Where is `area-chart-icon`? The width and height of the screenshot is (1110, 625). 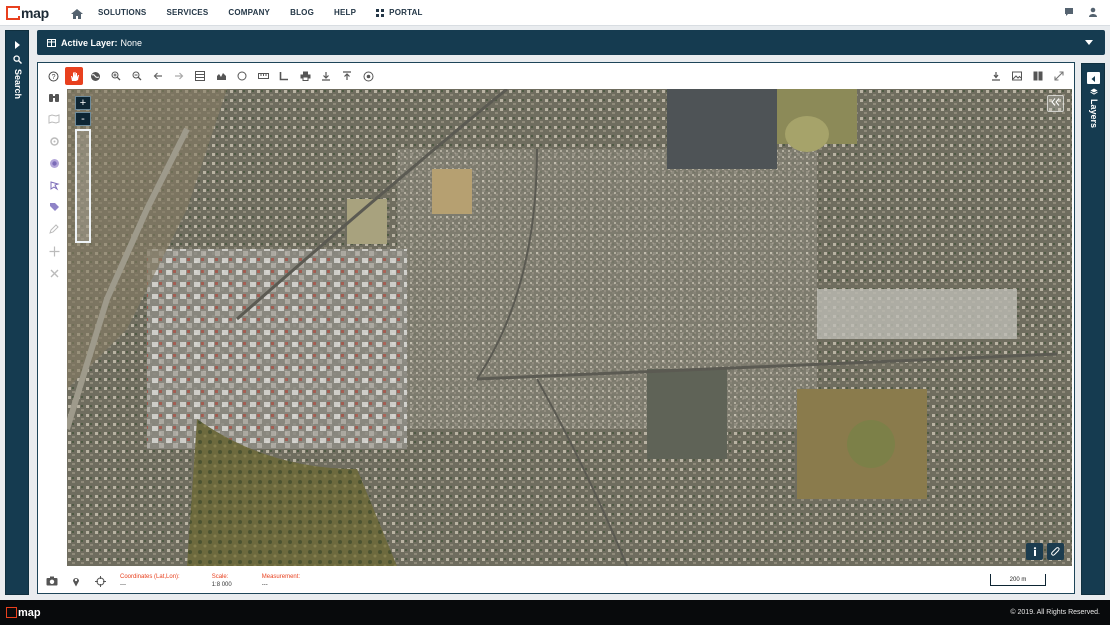
area-chart-icon is located at coordinates (221, 76).